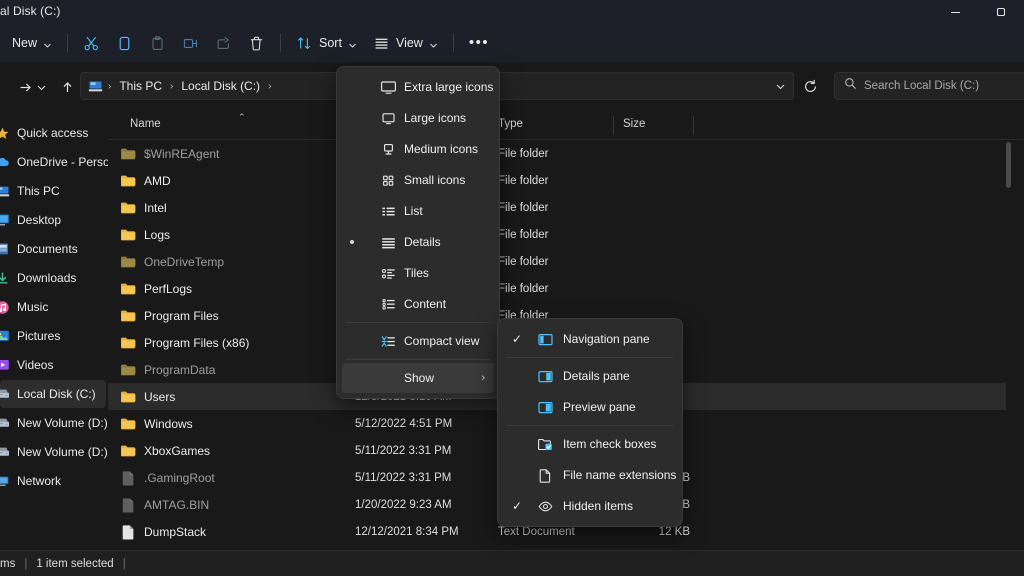 This screenshot has width=1024, height=576. Describe the element at coordinates (5, 365) in the screenshot. I see `videos-icon` at that location.